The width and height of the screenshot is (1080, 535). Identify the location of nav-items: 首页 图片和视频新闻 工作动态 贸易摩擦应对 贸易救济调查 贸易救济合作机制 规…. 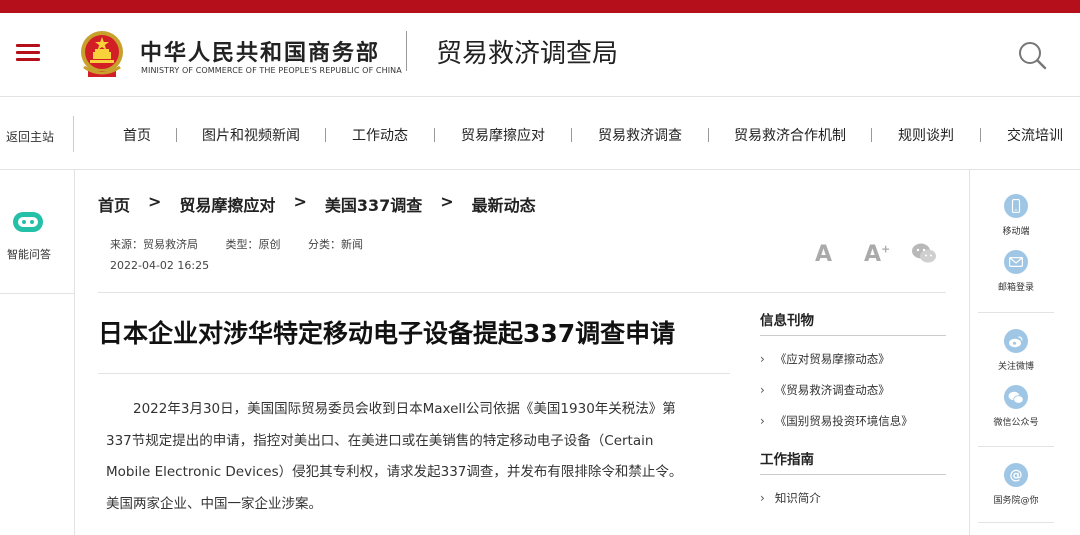
(581, 135).